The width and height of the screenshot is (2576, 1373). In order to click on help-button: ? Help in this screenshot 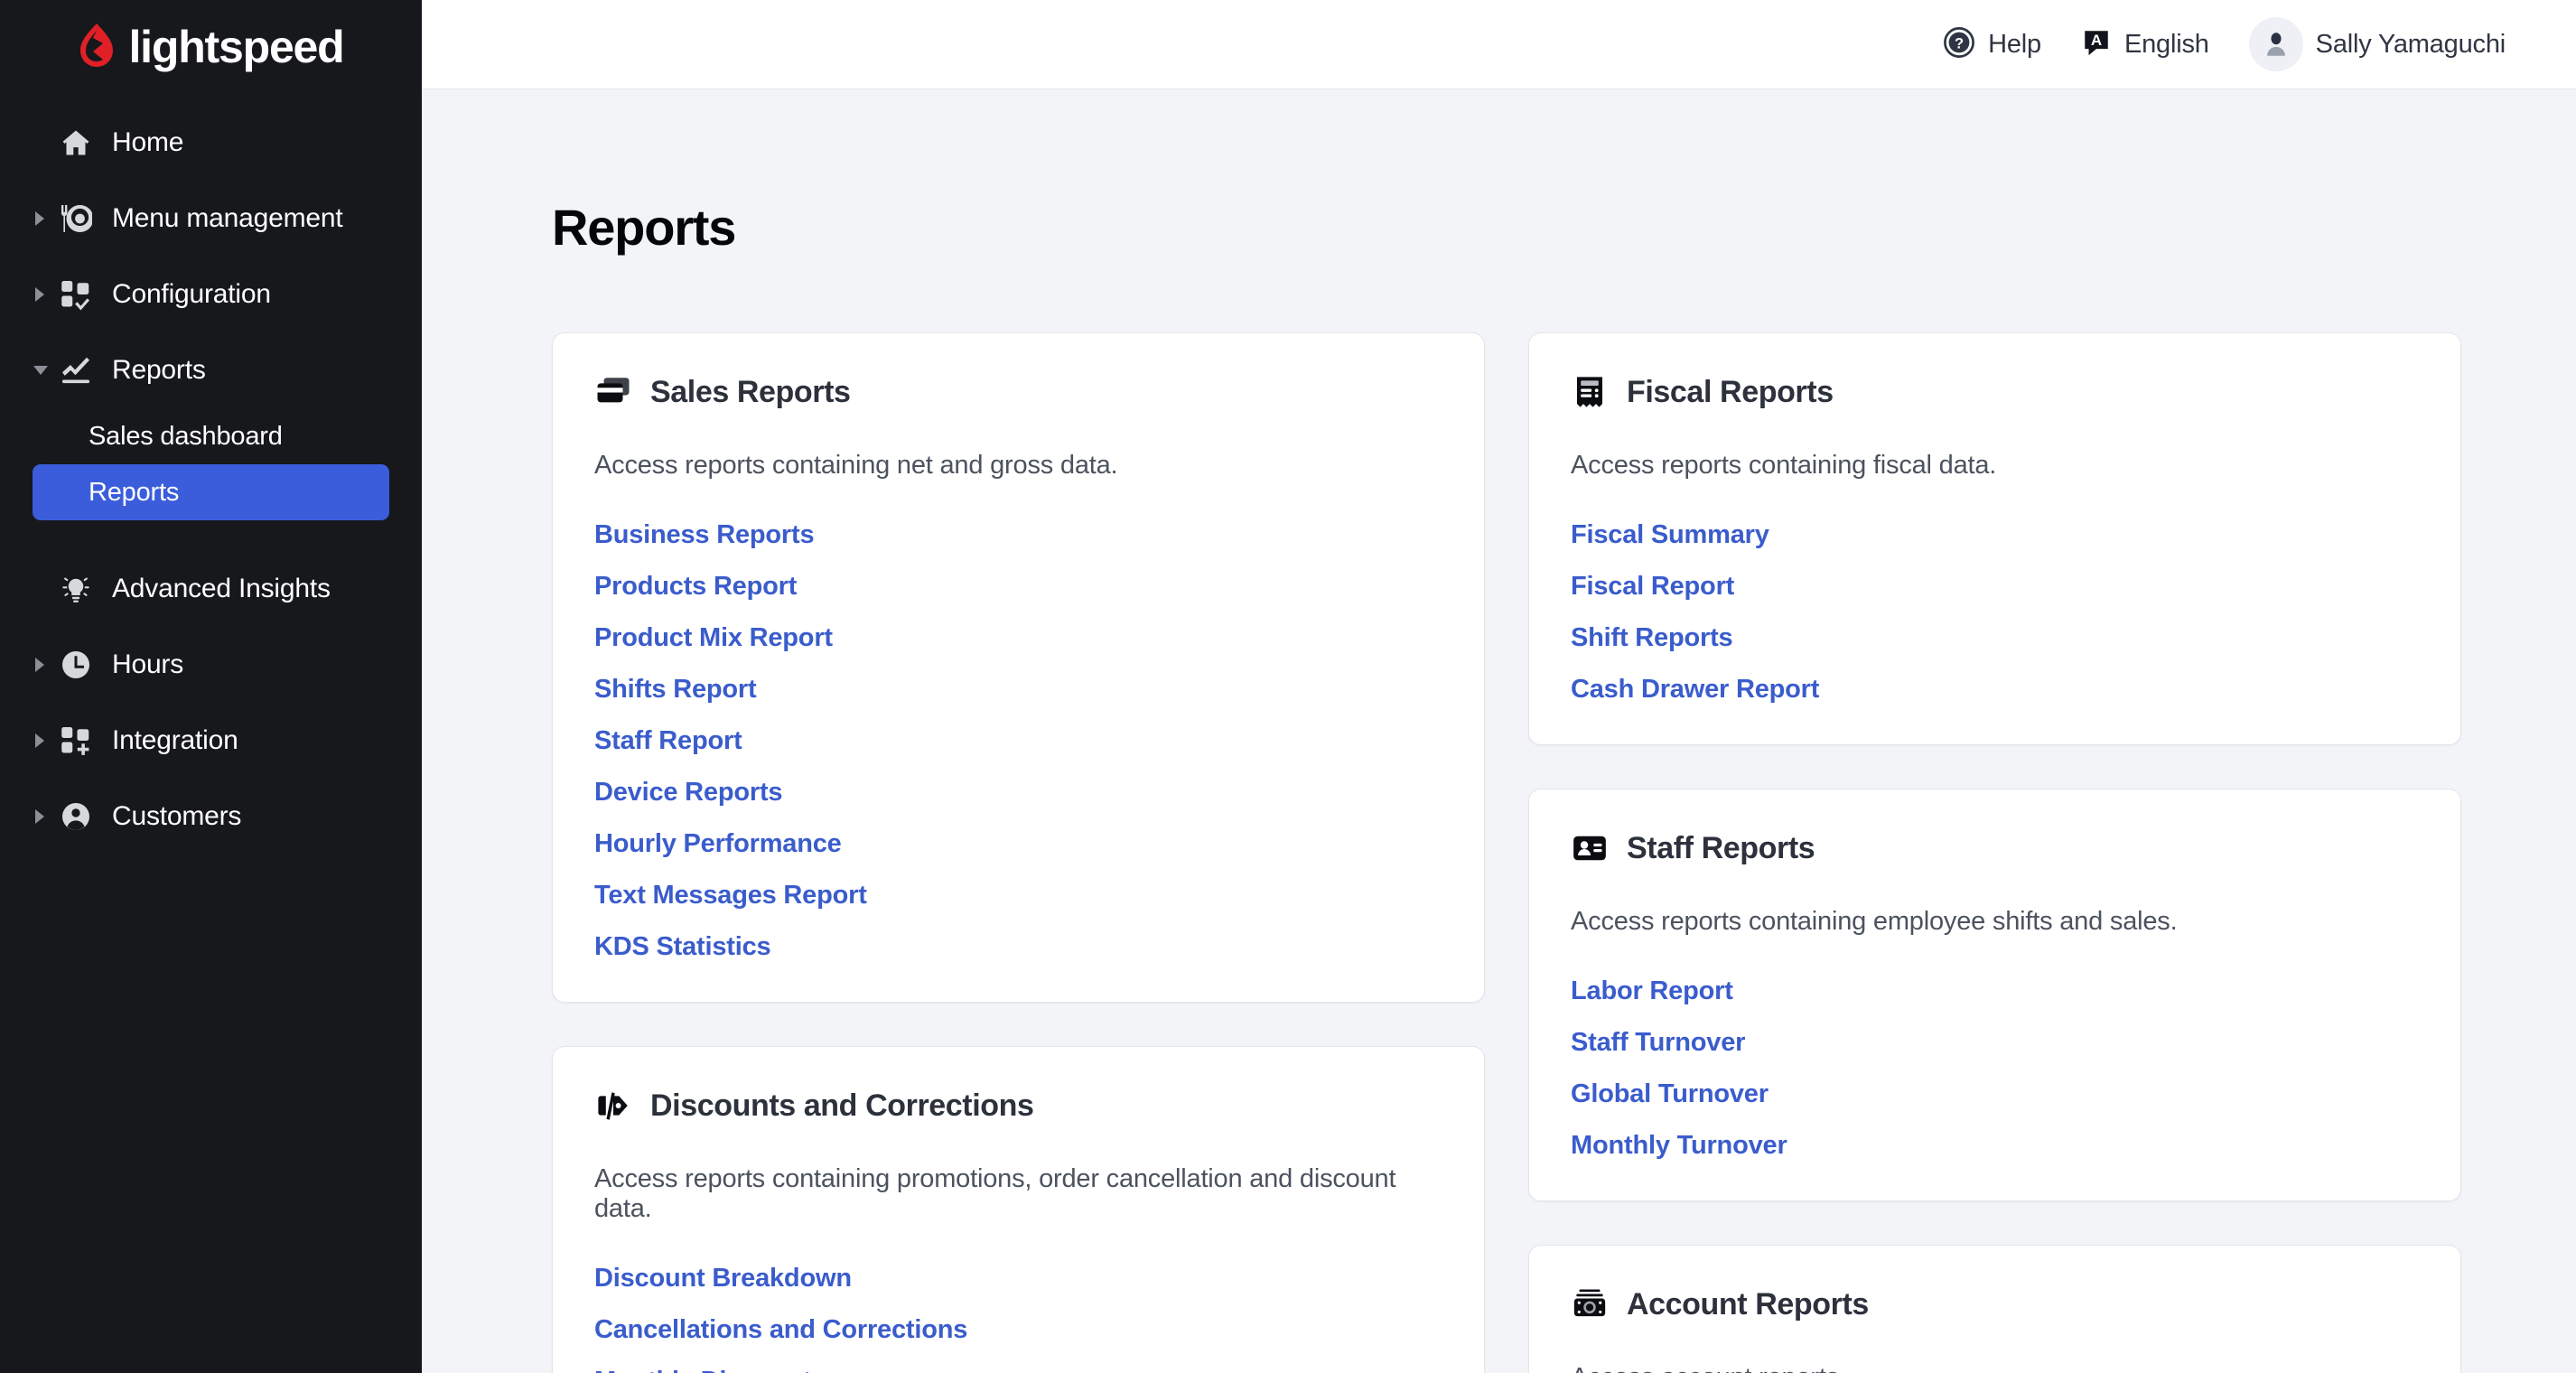, I will do `click(1992, 44)`.